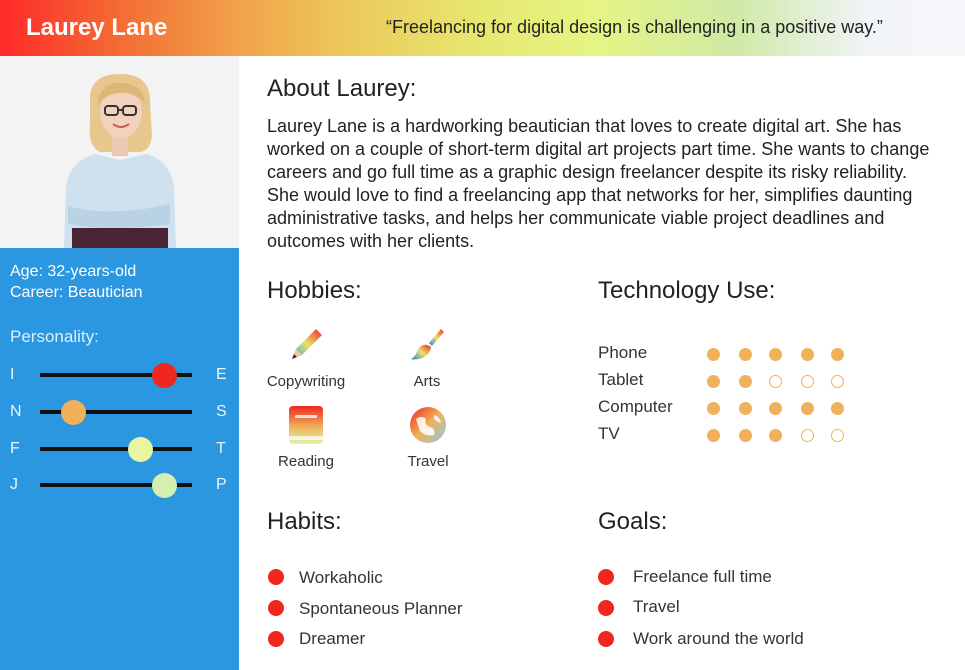 Image resolution: width=965 pixels, height=670 pixels. Describe the element at coordinates (718, 638) in the screenshot. I see `goal-item: Work around the world` at that location.